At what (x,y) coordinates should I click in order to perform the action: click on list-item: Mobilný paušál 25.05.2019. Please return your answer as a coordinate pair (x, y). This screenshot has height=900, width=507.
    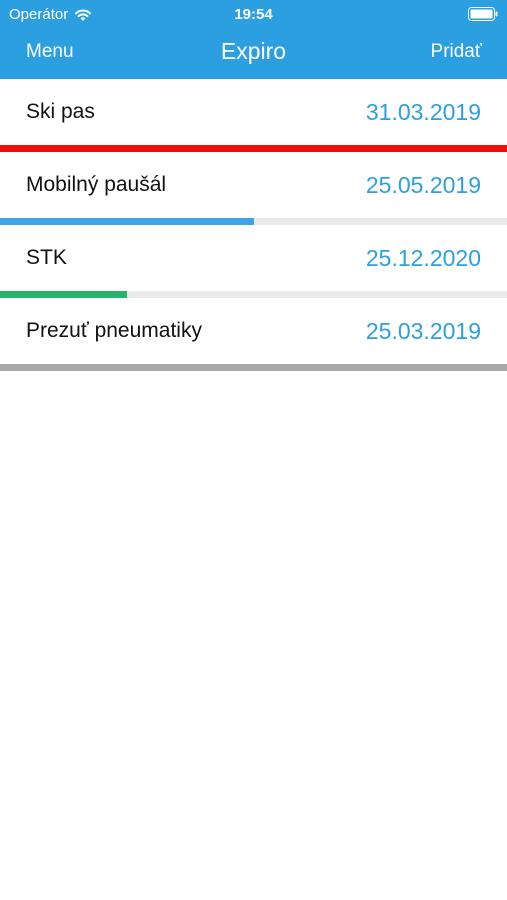
    Looking at the image, I should click on (253, 188).